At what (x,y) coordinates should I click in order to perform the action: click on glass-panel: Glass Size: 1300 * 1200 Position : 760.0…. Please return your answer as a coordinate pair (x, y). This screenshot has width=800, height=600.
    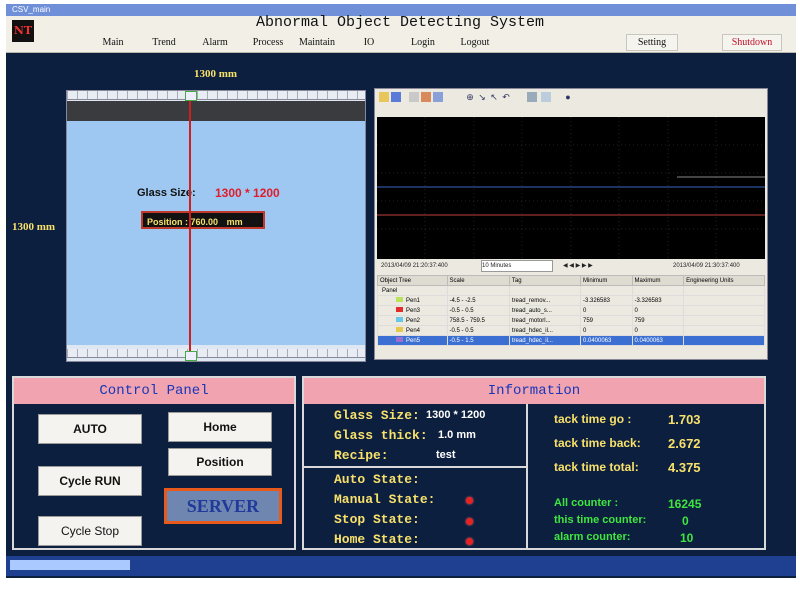
    Looking at the image, I should click on (216, 233).